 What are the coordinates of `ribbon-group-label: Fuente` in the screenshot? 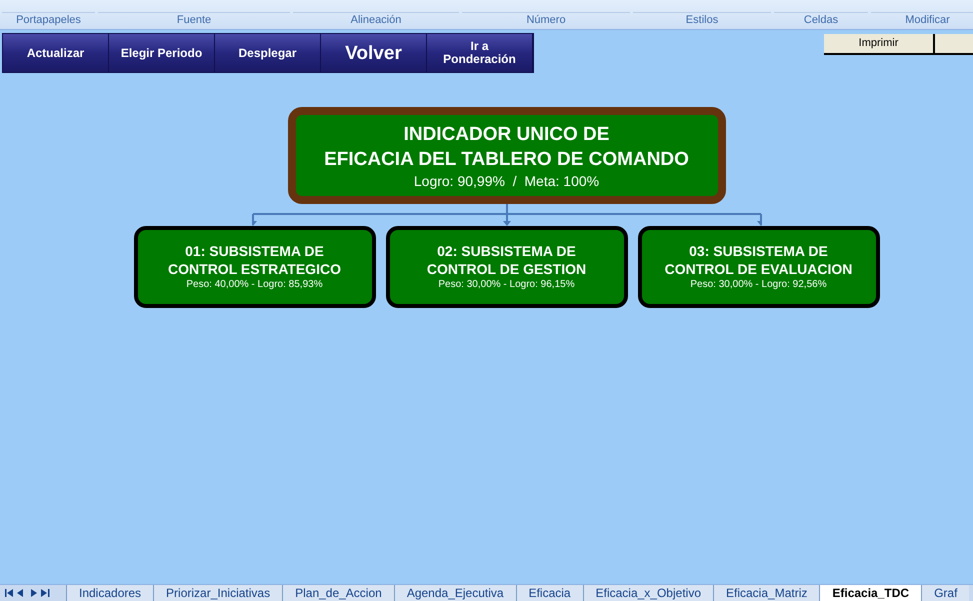 It's located at (194, 19).